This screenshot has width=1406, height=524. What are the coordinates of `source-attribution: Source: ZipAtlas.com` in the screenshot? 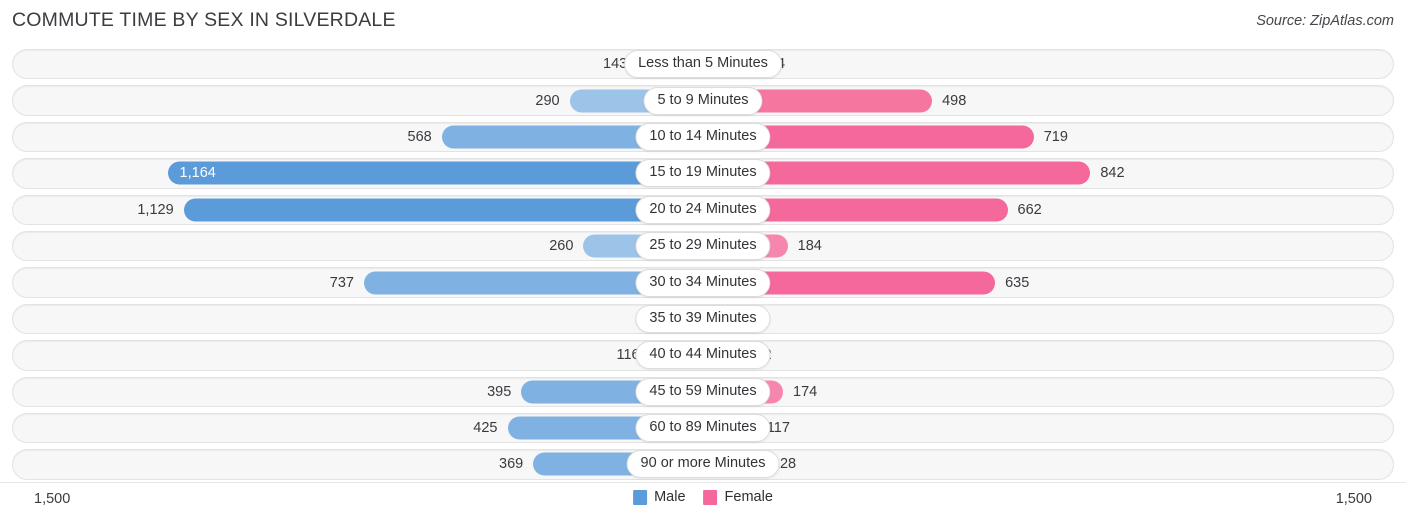 It's located at (1325, 21).